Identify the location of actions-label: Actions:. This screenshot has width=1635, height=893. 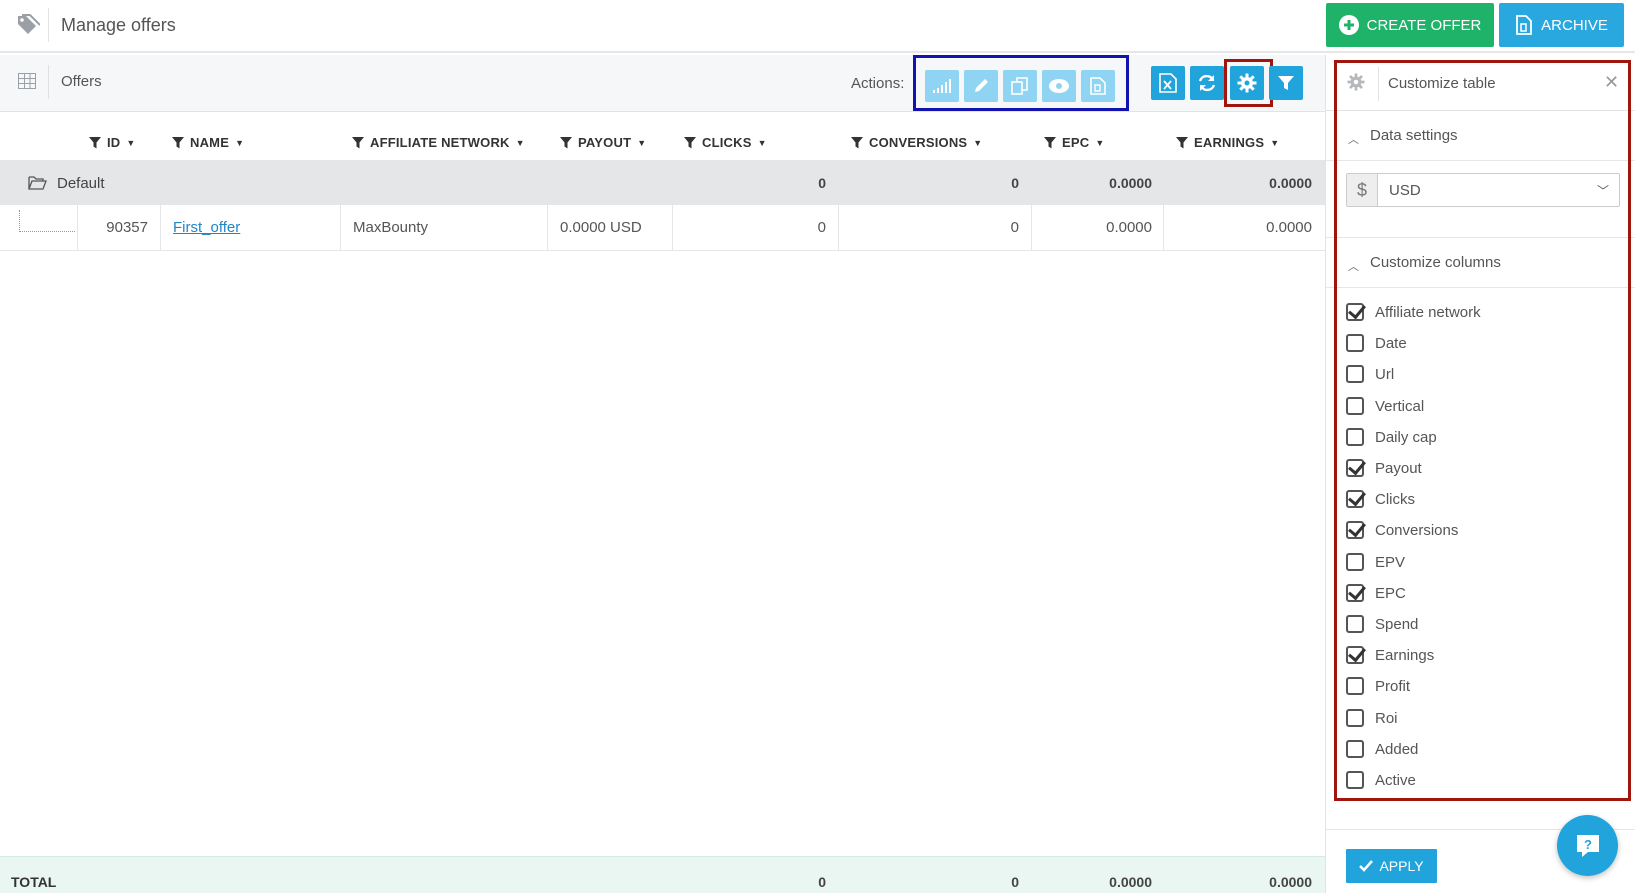
(878, 83).